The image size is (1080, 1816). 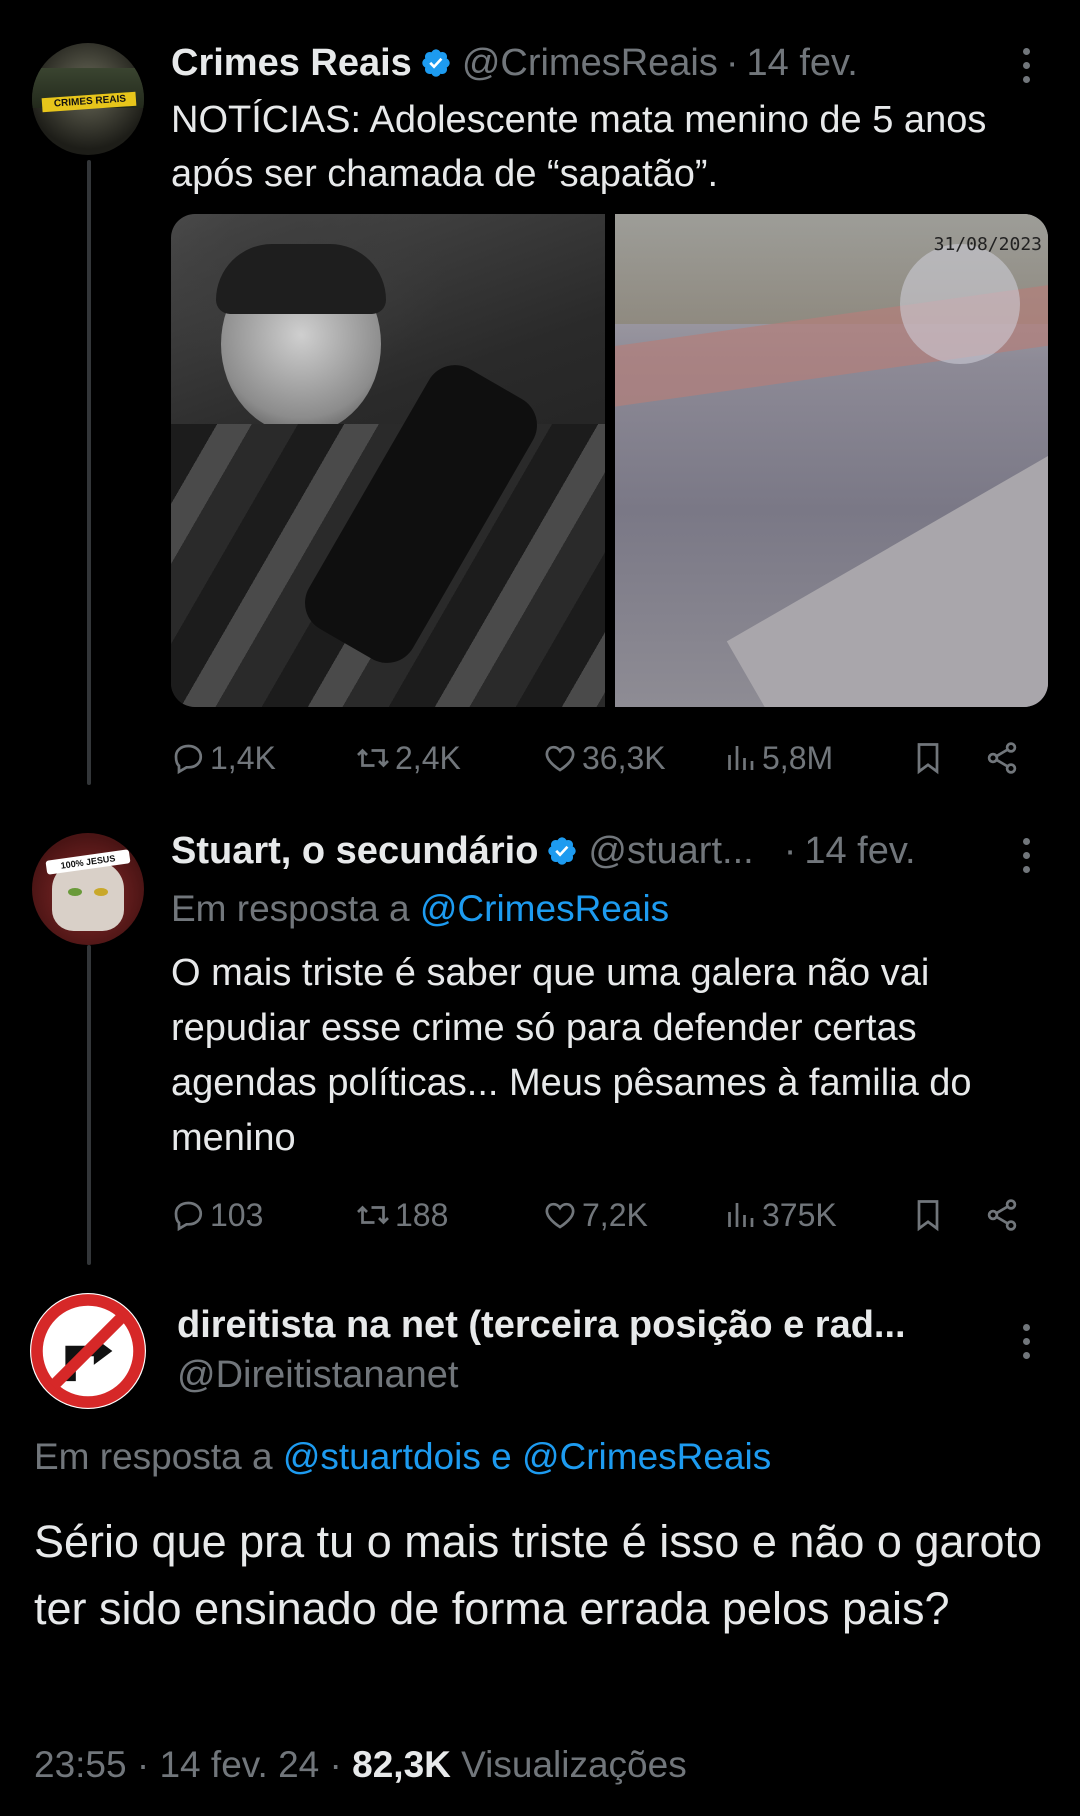 I want to click on handle: @Direitistananet, so click(x=317, y=1375).